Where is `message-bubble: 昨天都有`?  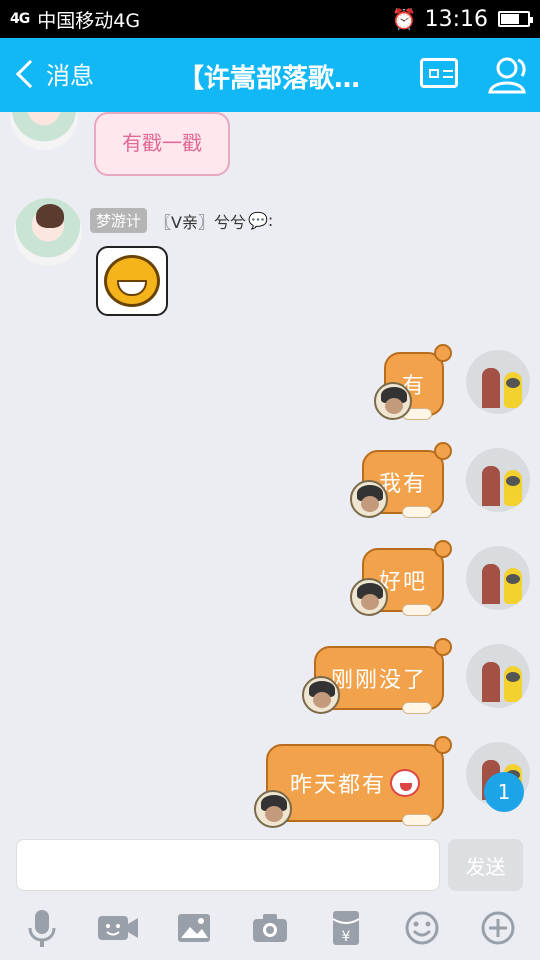 message-bubble: 昨天都有 is located at coordinates (359, 781).